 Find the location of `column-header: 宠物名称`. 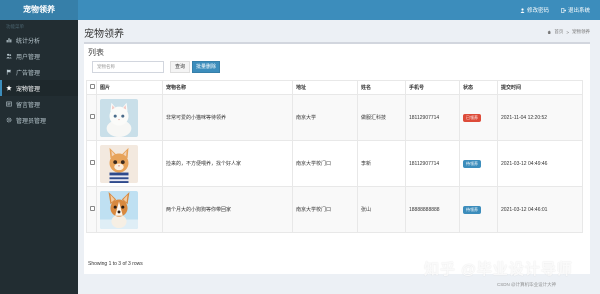

column-header: 宠物名称 is located at coordinates (227, 87).